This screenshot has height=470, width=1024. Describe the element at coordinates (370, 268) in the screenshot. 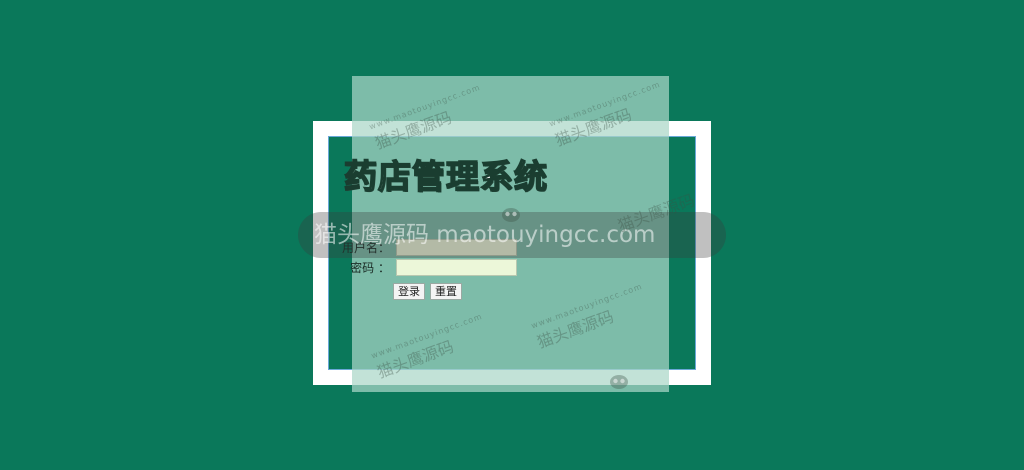

I see `password-label: 密码 ：` at that location.